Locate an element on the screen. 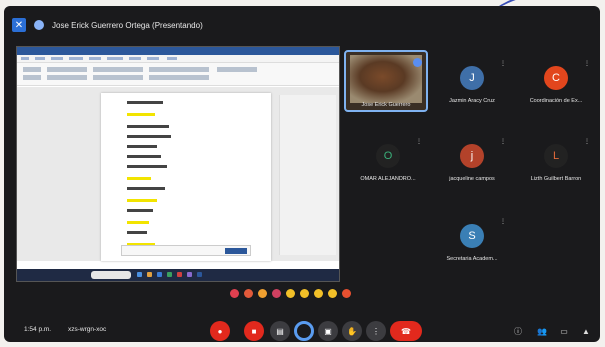 This screenshot has width=605, height=347. participant-tile-speaker: Jose Erick Guerrero is located at coordinates (386, 81).